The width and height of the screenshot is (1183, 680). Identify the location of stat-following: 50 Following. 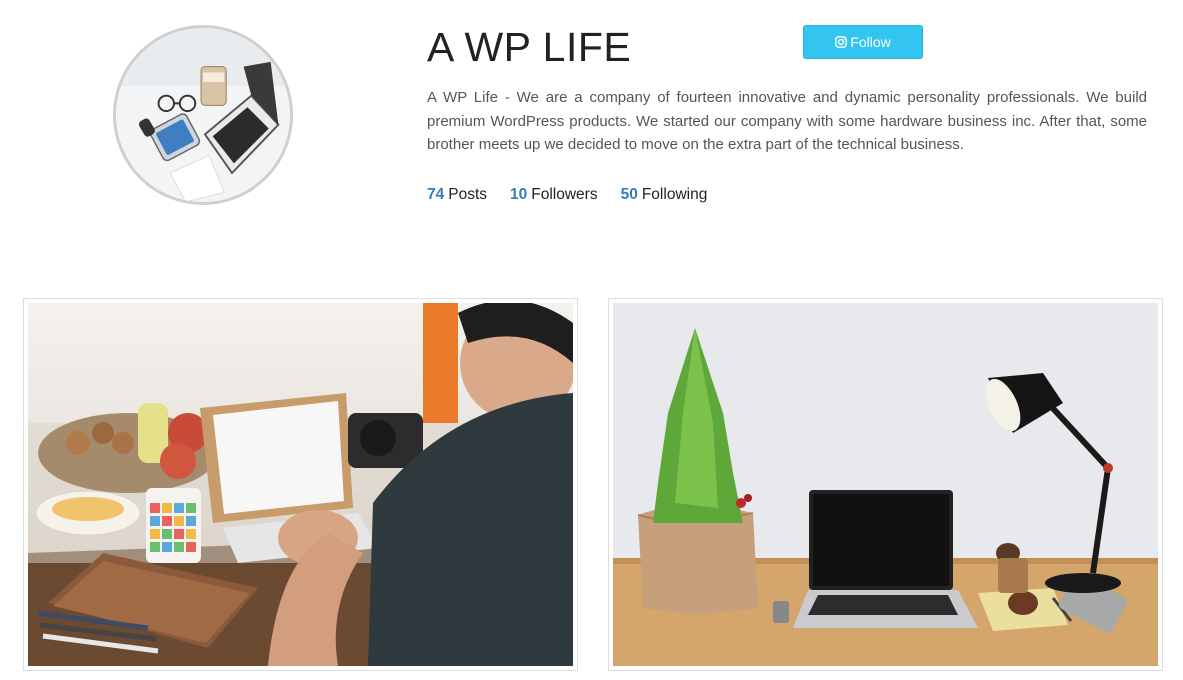
(664, 195).